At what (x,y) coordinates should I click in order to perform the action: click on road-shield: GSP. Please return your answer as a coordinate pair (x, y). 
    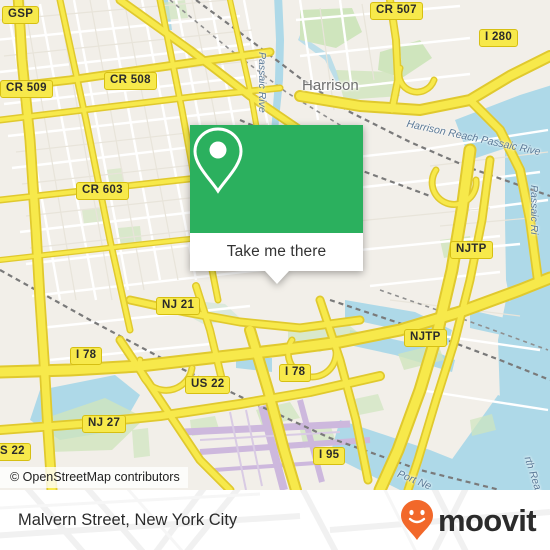
    Looking at the image, I should click on (21, 15).